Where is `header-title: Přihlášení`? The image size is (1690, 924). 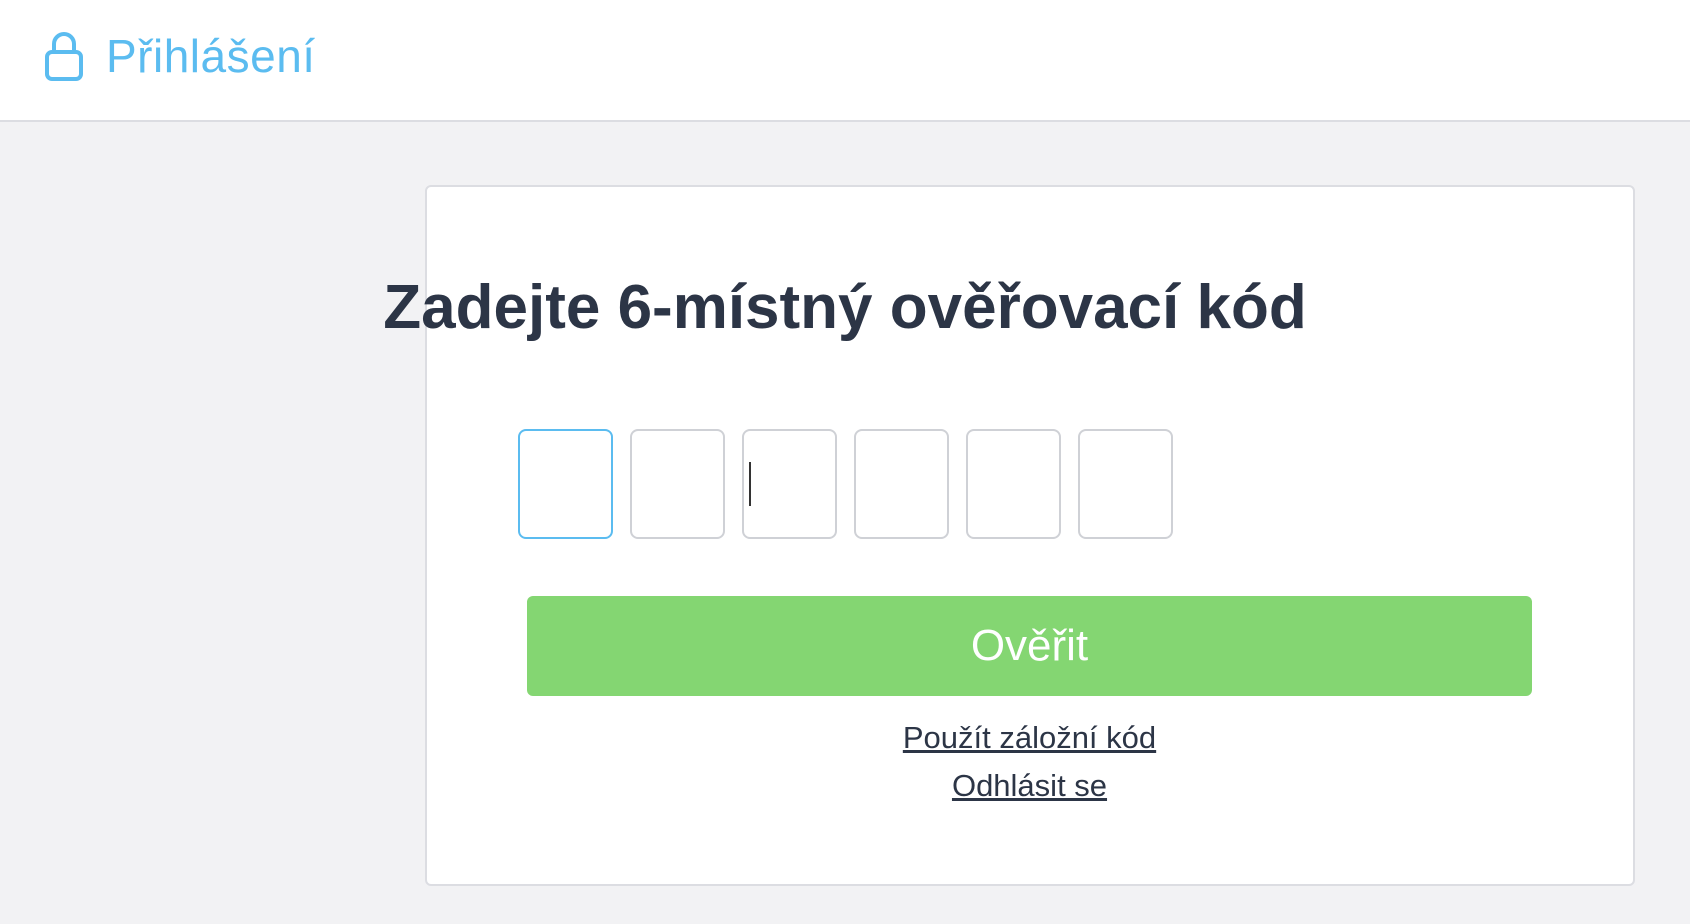 header-title: Přihlášení is located at coordinates (211, 56).